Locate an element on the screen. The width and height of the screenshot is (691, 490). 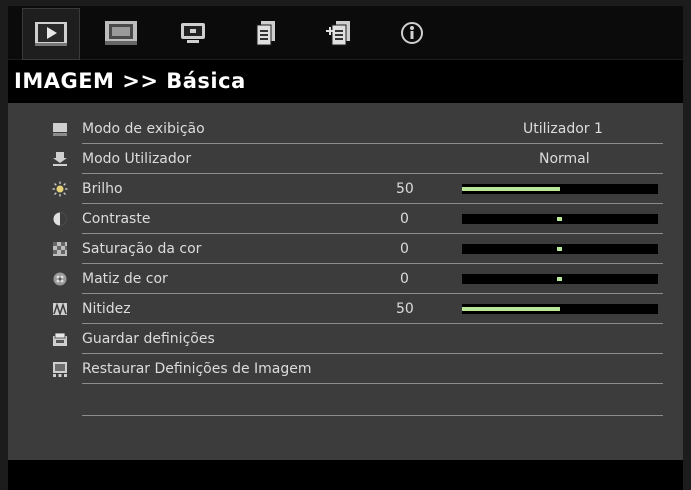
document-icon is located at coordinates (265, 33).